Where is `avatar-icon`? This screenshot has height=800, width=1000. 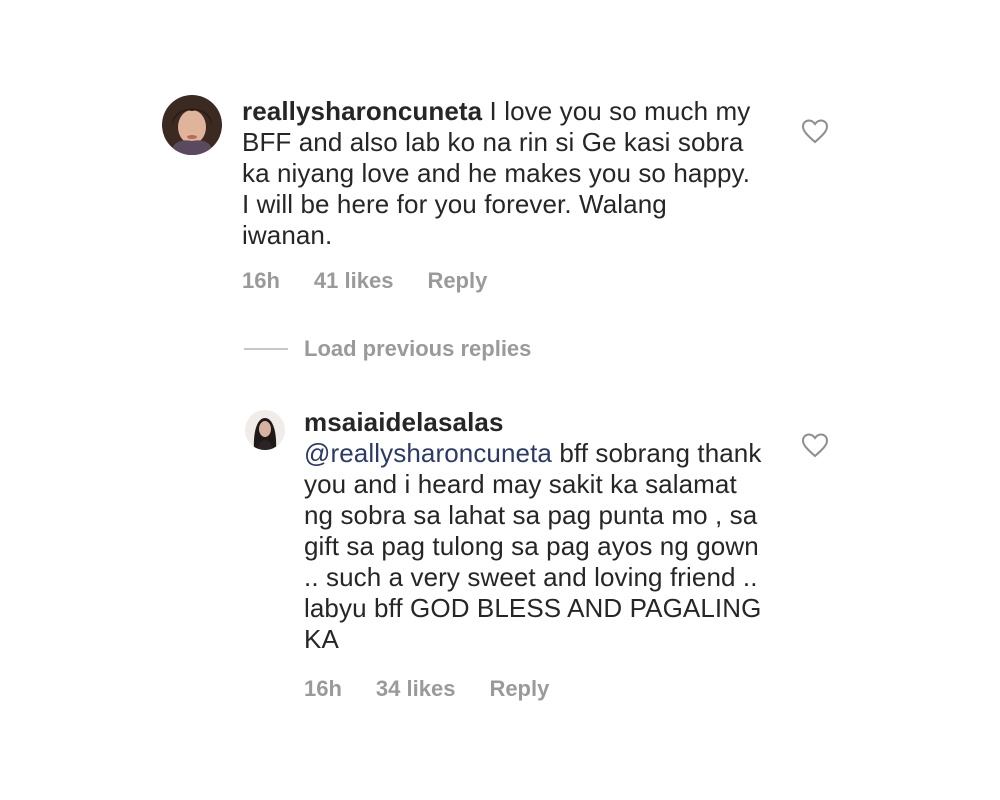
avatar-icon is located at coordinates (265, 430).